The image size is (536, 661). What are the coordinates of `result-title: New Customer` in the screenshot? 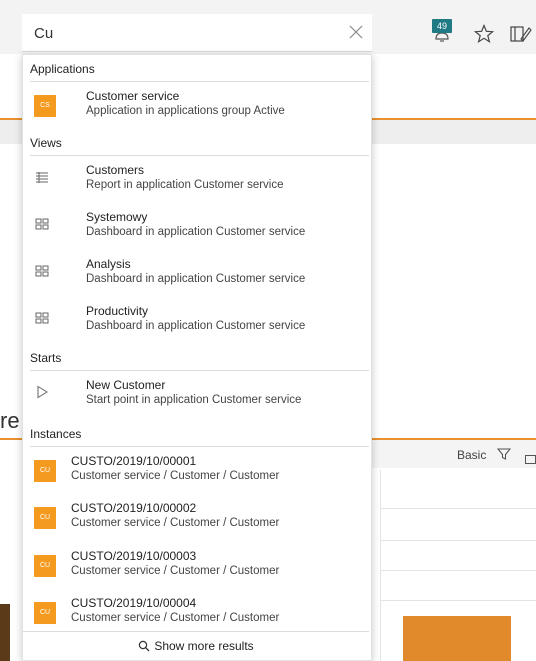 It's located at (126, 385).